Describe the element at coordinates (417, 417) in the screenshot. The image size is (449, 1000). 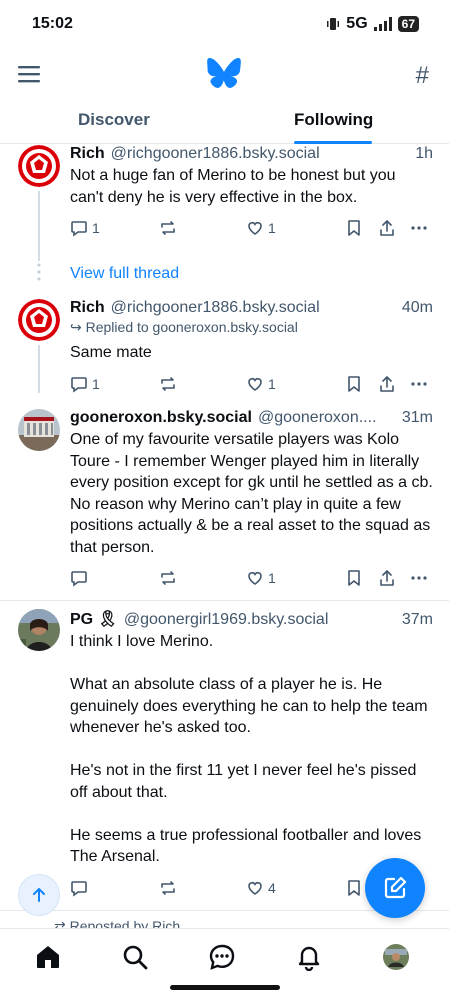
I see `post-time: 31m` at that location.